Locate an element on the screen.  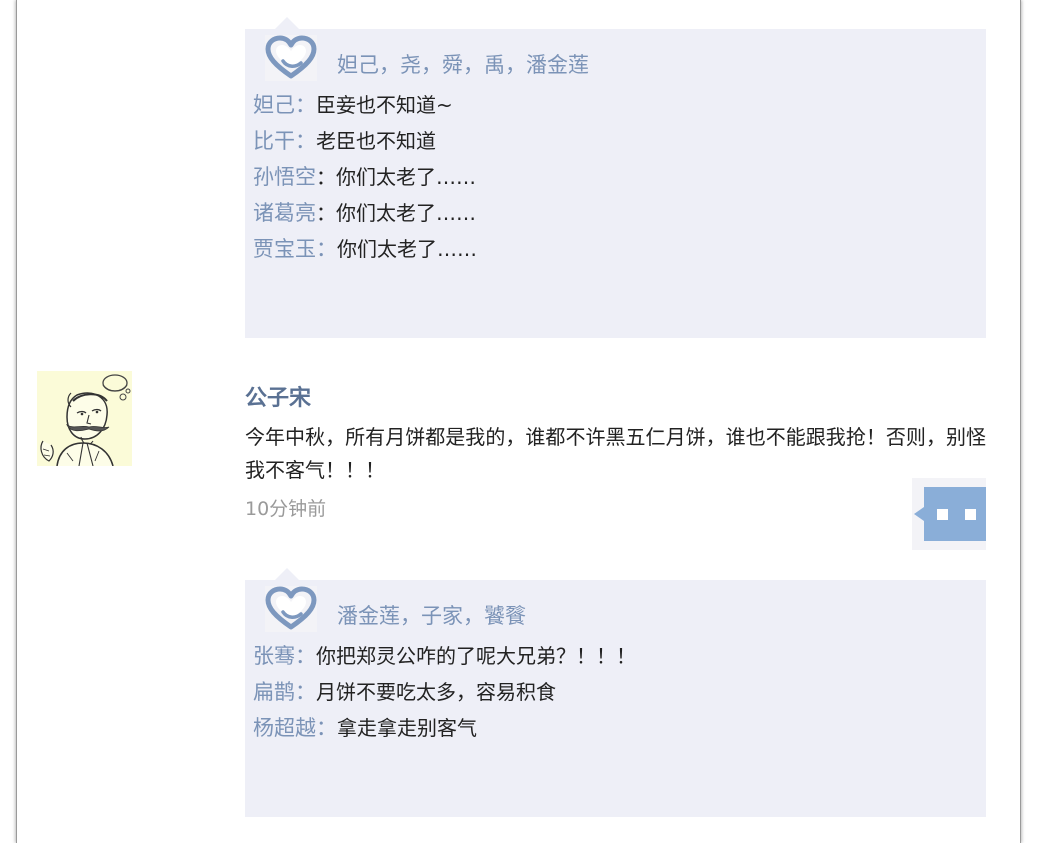
speech-bubble-icon is located at coordinates (950, 514).